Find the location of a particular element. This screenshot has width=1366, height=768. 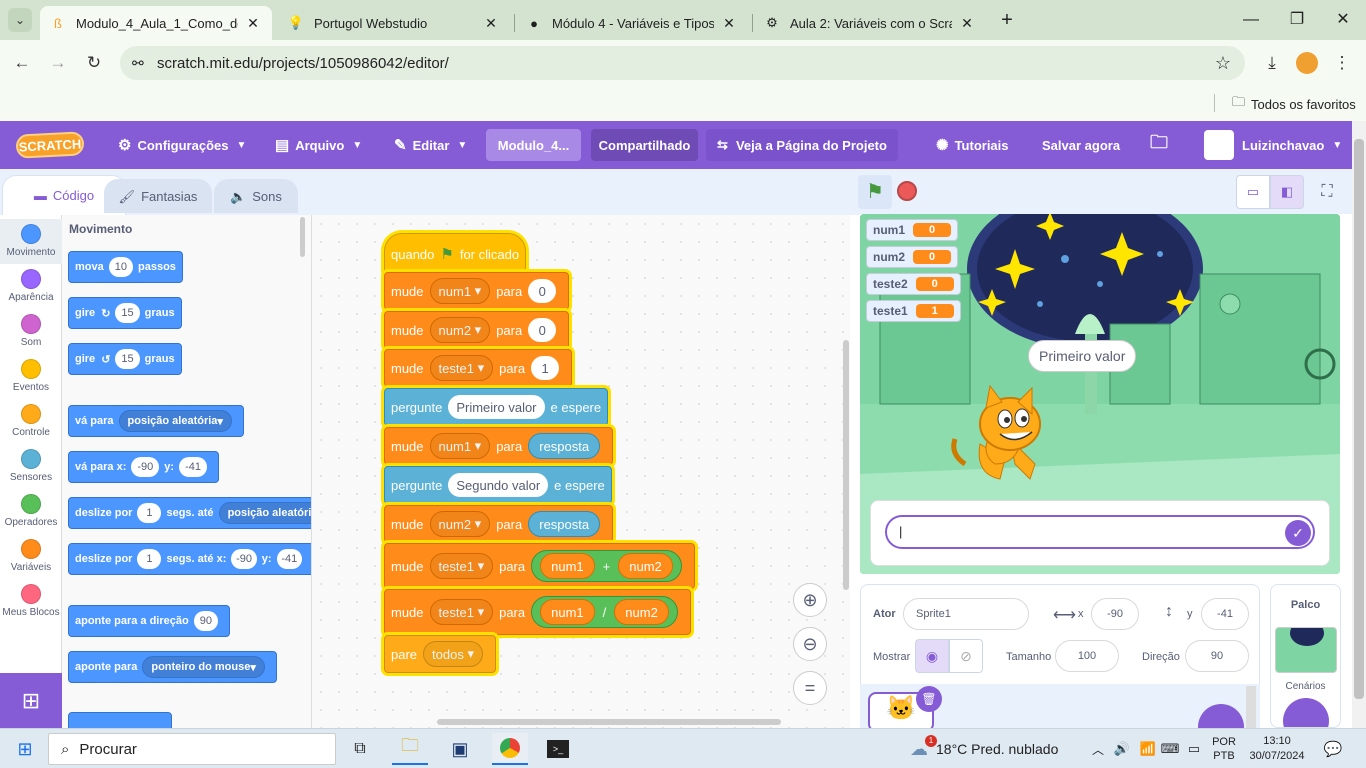

block-point-direction: aponte para a direção 90 is located at coordinates (149, 621).